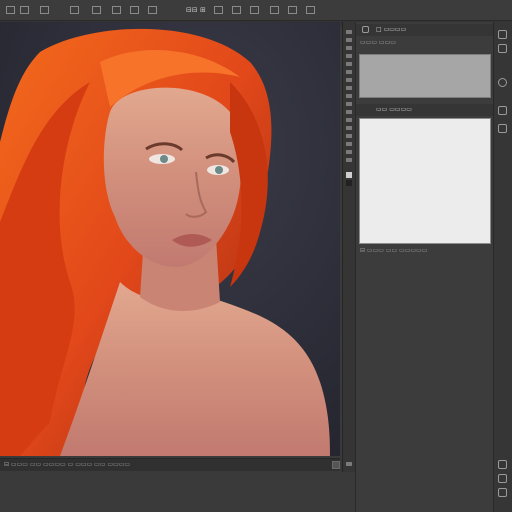  Describe the element at coordinates (349, 128) in the screenshot. I see `text-tool-icon` at that location.